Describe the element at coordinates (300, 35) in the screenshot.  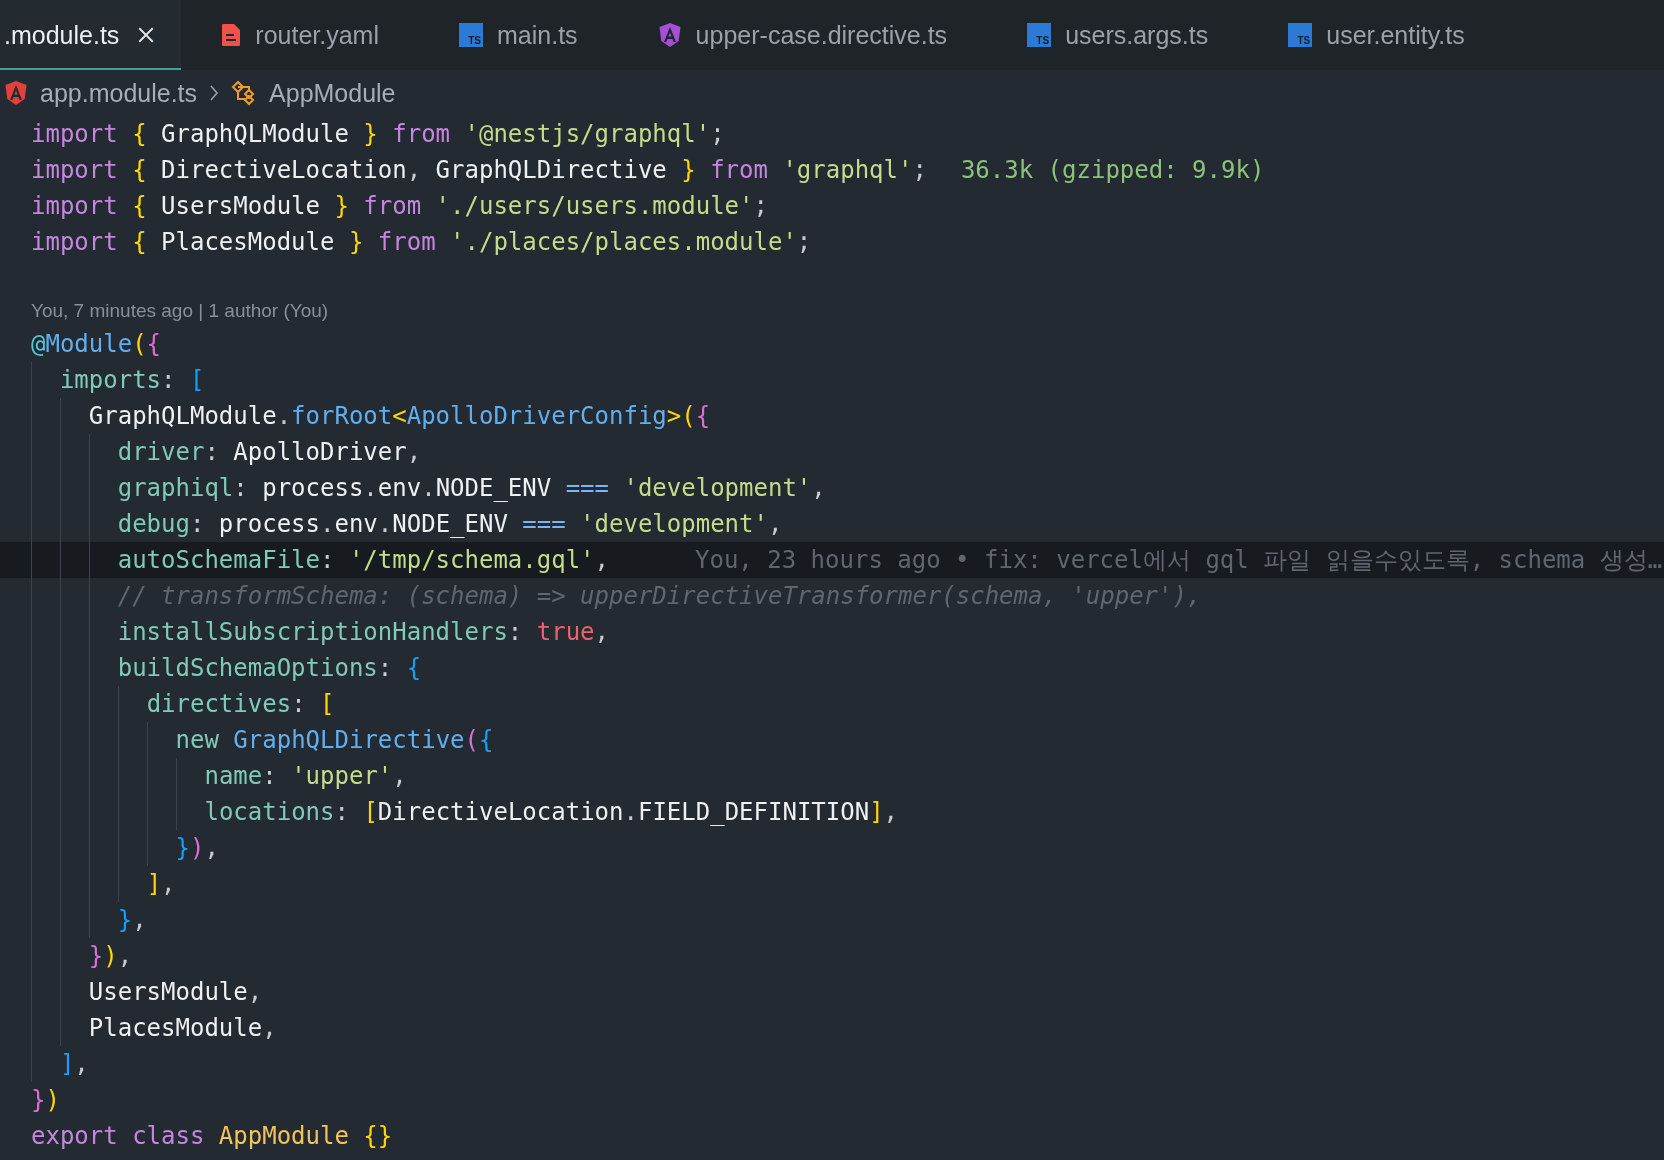
I see `editor-tab: router.yaml` at that location.